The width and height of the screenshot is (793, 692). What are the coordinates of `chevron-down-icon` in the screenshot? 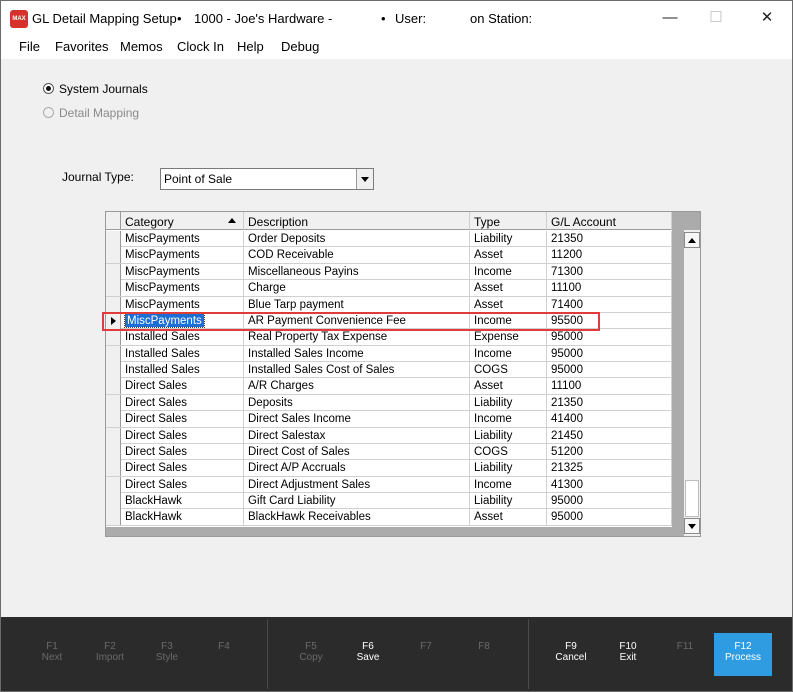 It's located at (364, 179).